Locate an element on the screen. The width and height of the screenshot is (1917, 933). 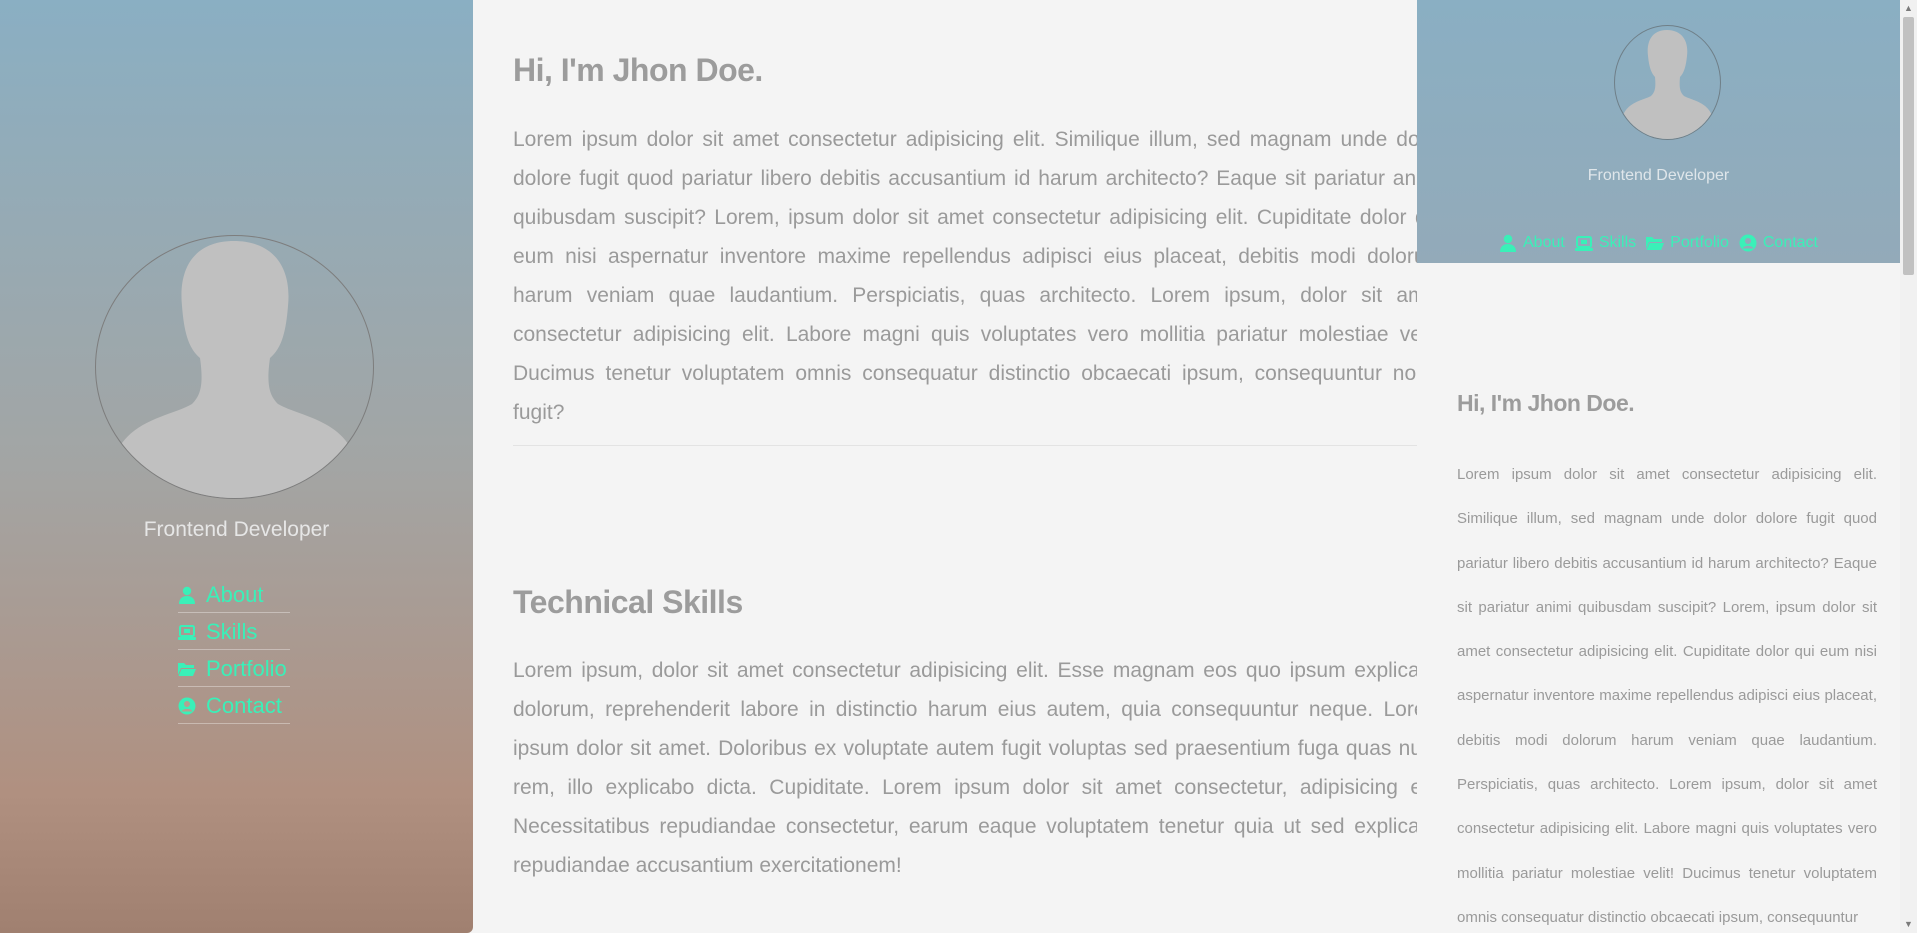
preview-nav-skills: Skills is located at coordinates (1605, 243).